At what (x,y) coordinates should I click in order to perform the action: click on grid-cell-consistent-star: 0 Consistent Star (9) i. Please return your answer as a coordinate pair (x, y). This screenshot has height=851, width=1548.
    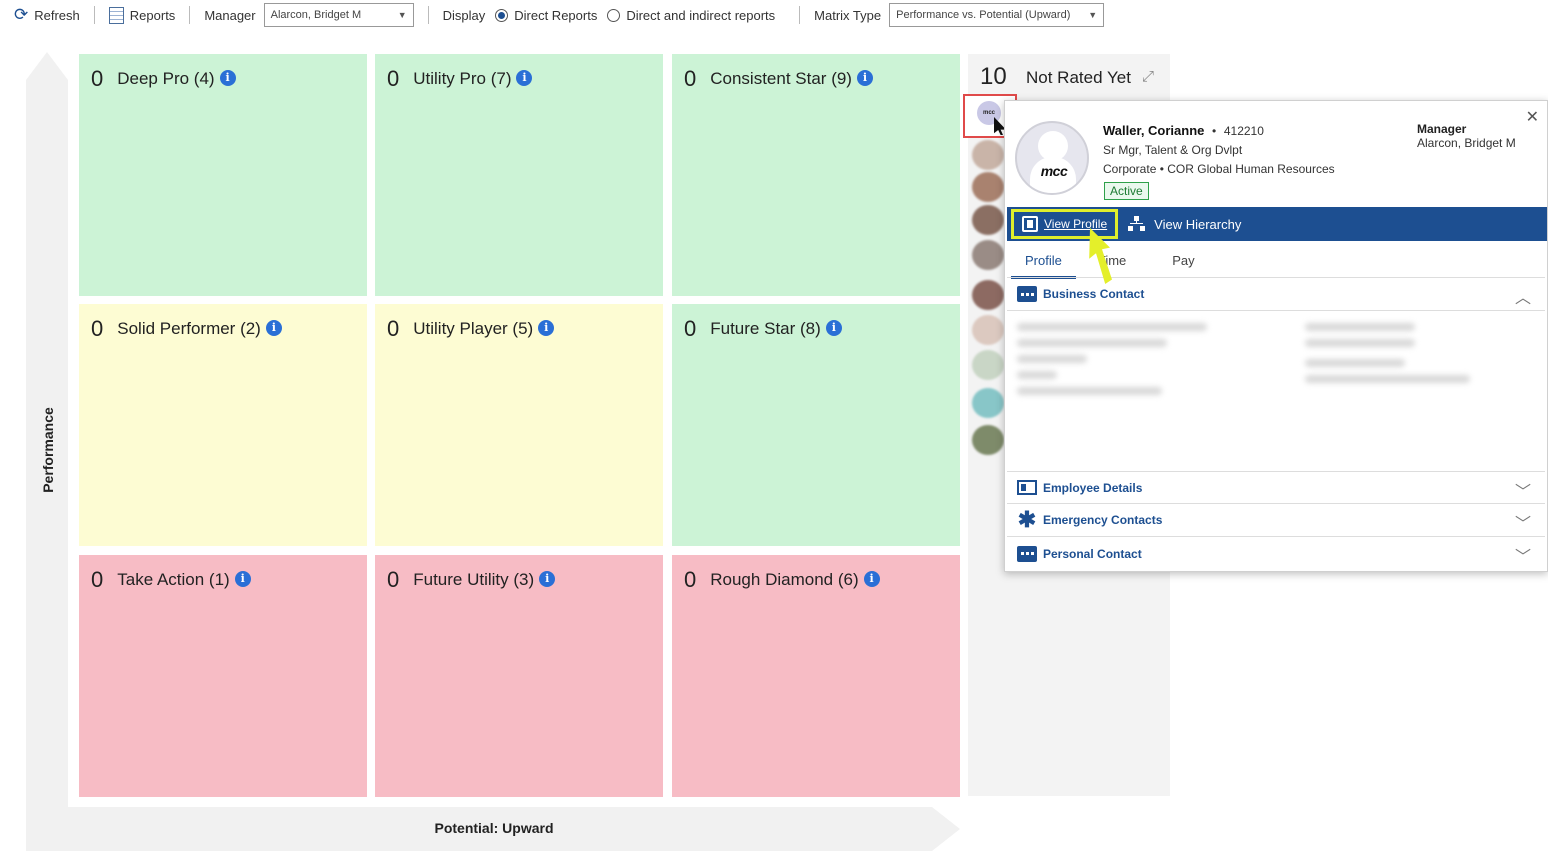
    Looking at the image, I should click on (816, 175).